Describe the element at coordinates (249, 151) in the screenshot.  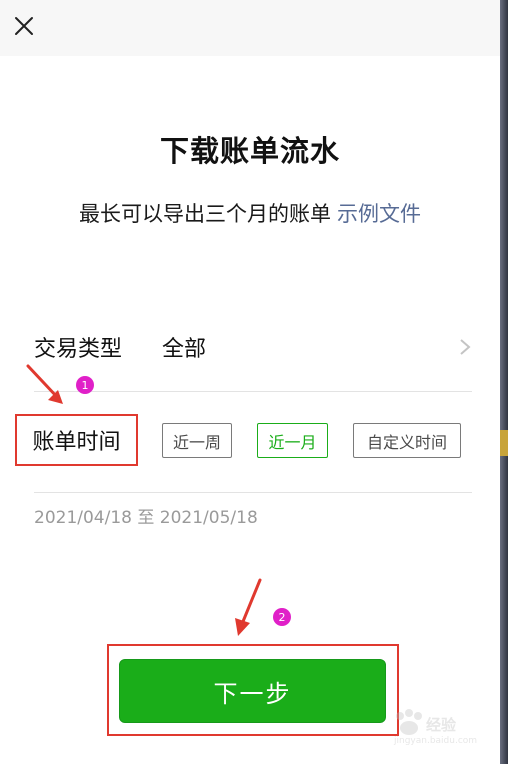
I see `page-title: 下载账单流水` at that location.